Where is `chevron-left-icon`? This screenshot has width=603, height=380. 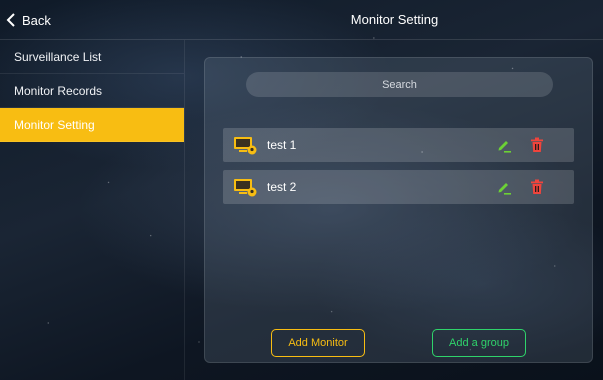 chevron-left-icon is located at coordinates (10, 20).